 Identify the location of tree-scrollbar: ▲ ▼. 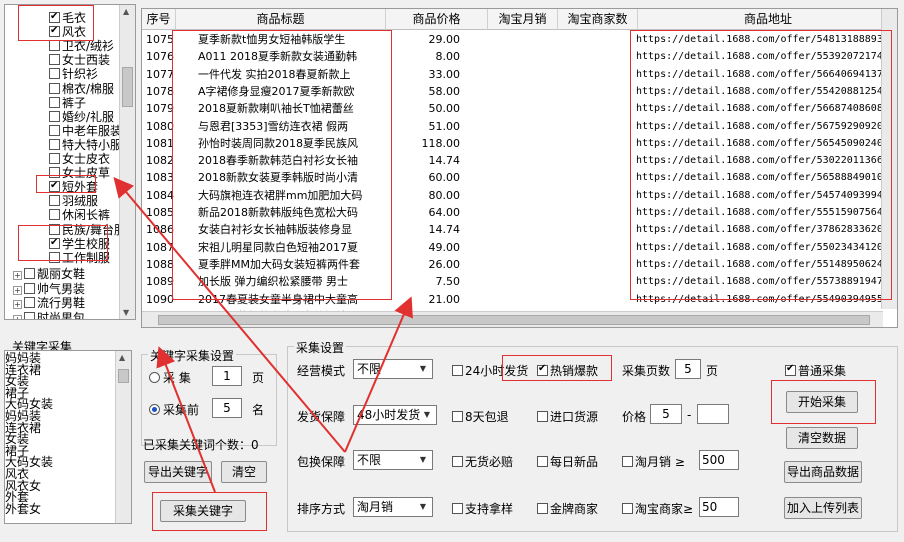
(127, 162).